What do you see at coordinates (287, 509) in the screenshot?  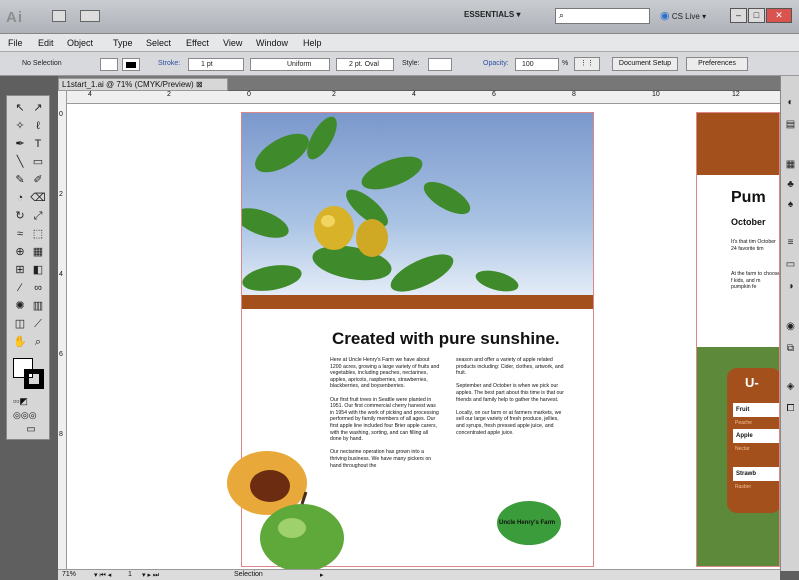 I see `peach-and-apple-artwork` at bounding box center [287, 509].